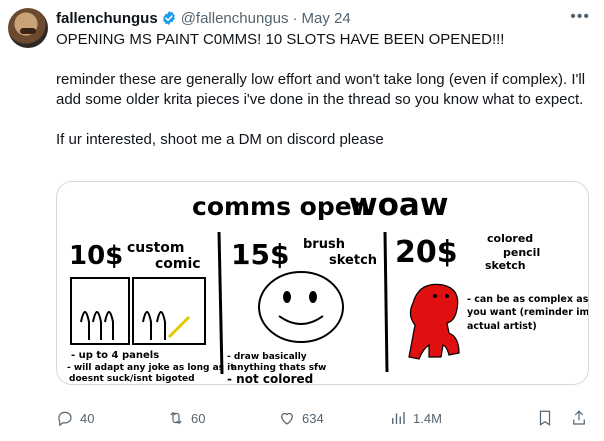 Image resolution: width=604 pixels, height=441 pixels. What do you see at coordinates (324, 244) in the screenshot?
I see `label-brush: brush` at bounding box center [324, 244].